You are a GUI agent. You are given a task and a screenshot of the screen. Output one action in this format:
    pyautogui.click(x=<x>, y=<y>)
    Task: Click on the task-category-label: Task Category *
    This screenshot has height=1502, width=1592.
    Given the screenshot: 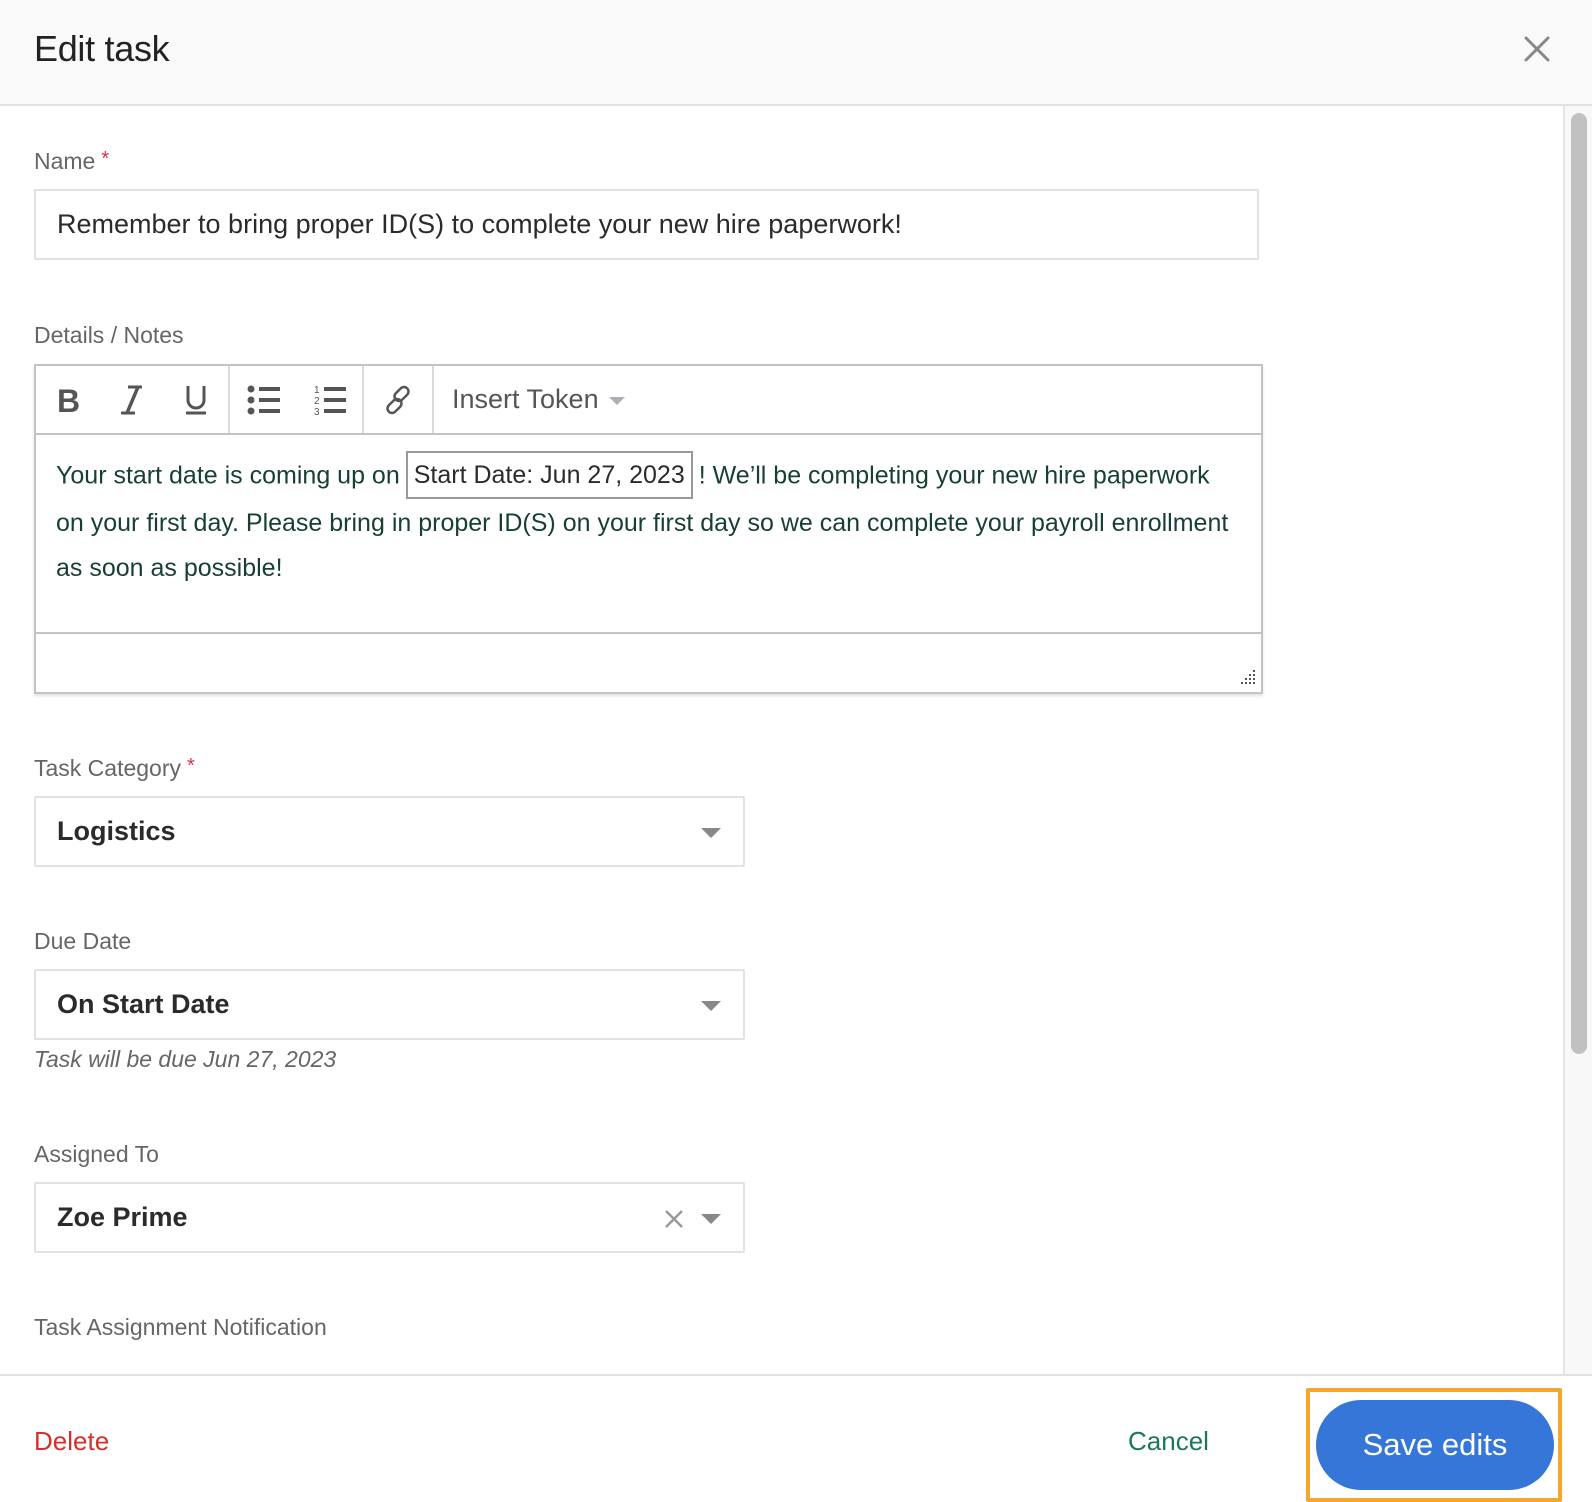 What is the action you would take?
    pyautogui.click(x=114, y=768)
    